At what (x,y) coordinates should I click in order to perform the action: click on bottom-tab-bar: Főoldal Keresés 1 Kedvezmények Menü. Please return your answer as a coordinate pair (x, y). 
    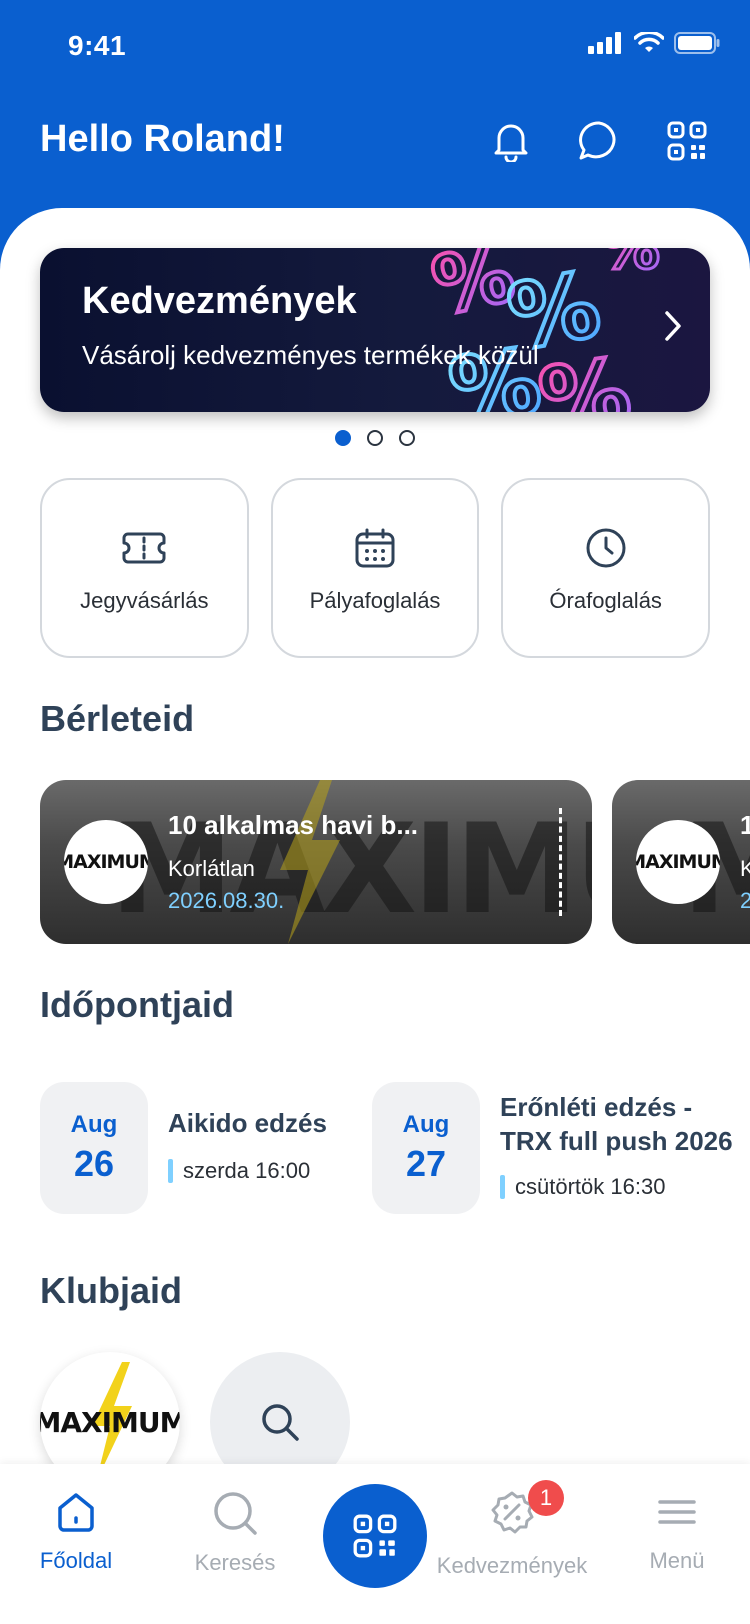
    Looking at the image, I should click on (375, 1544).